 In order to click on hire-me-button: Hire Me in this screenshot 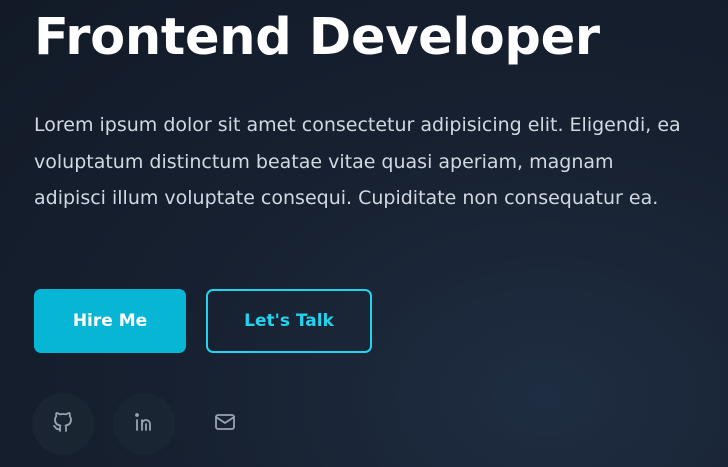, I will do `click(110, 321)`.